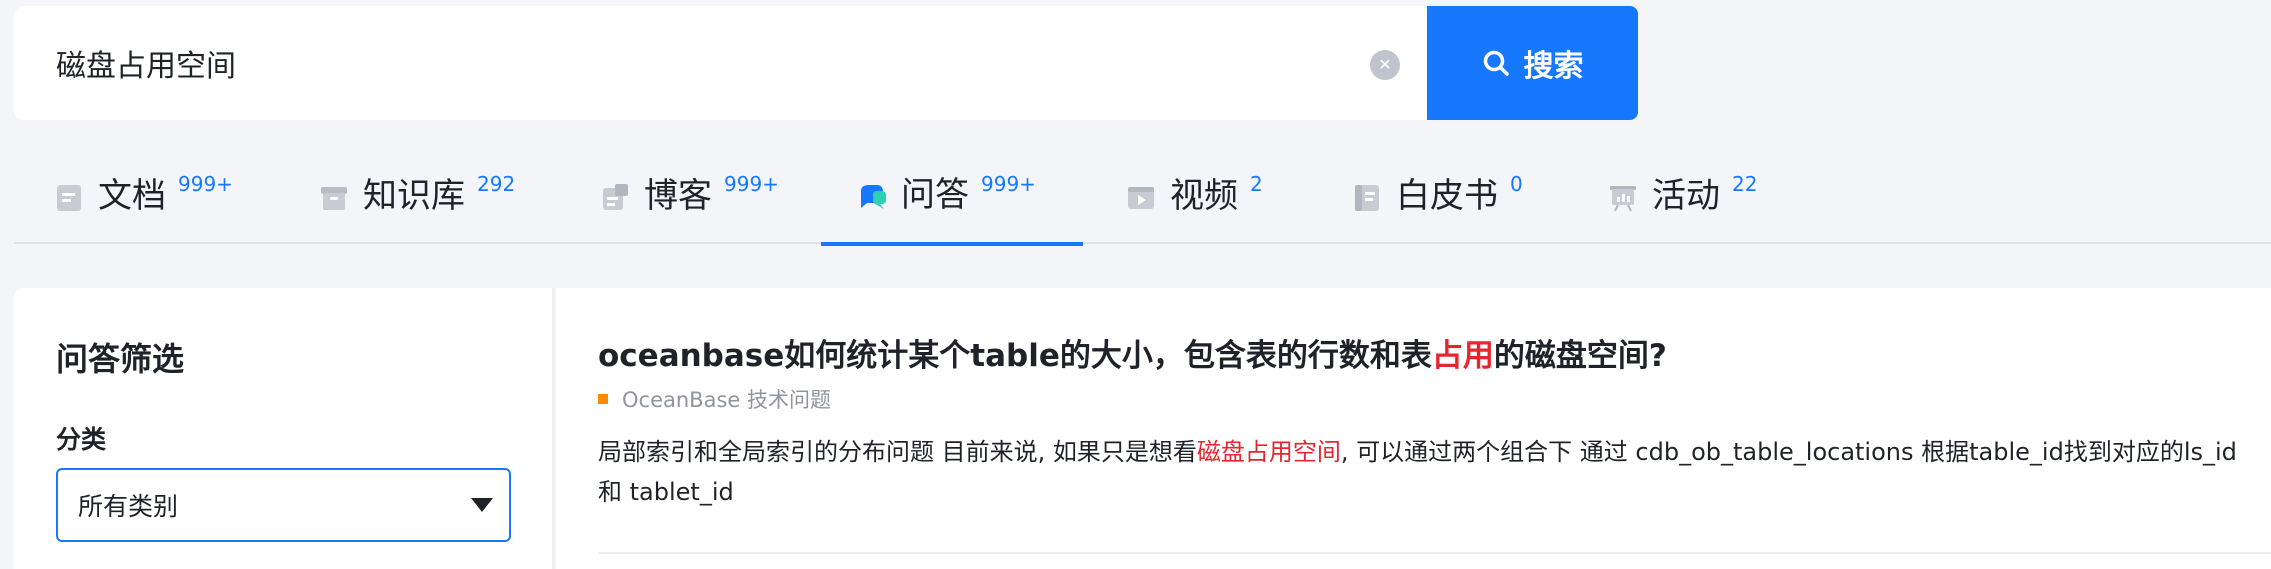  What do you see at coordinates (603, 399) in the screenshot?
I see `category-dot-icon` at bounding box center [603, 399].